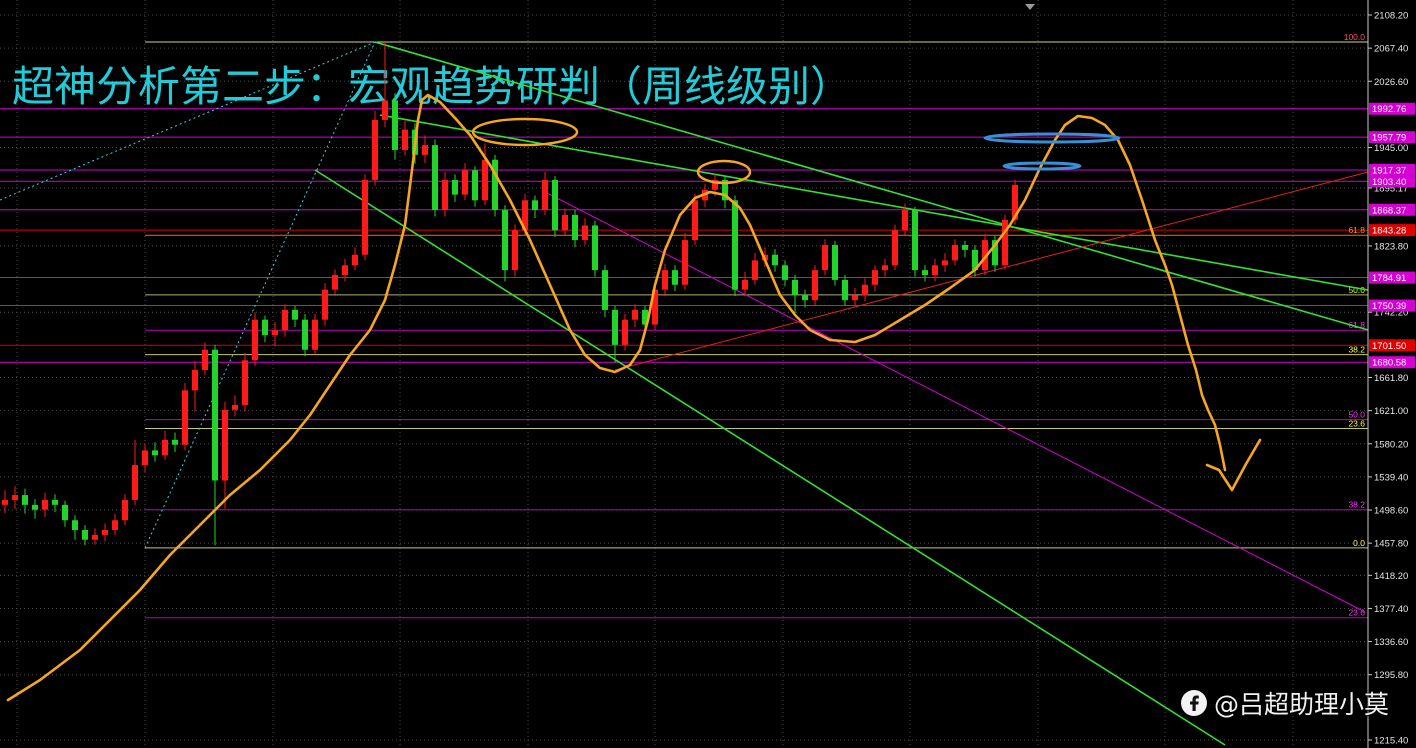 Image resolution: width=1416 pixels, height=748 pixels. Describe the element at coordinates (1030, 7) in the screenshot. I see `chart-shift-marker` at that location.